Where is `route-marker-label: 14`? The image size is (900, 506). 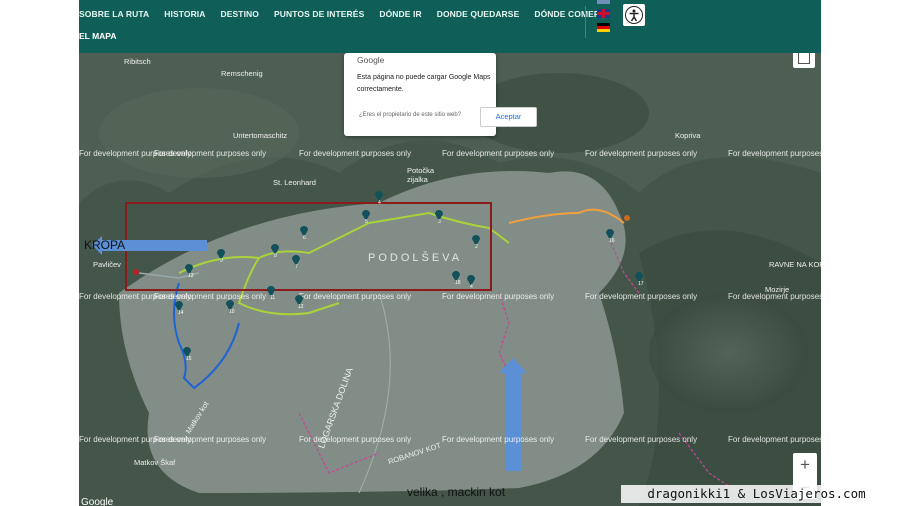 route-marker-label: 14 is located at coordinates (181, 313).